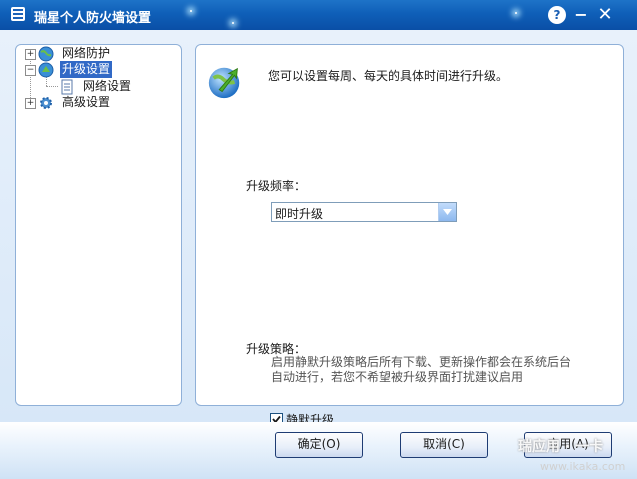 This screenshot has height=479, width=637. I want to click on tree-item-advanced-settings: + 高级设置, so click(100, 102).